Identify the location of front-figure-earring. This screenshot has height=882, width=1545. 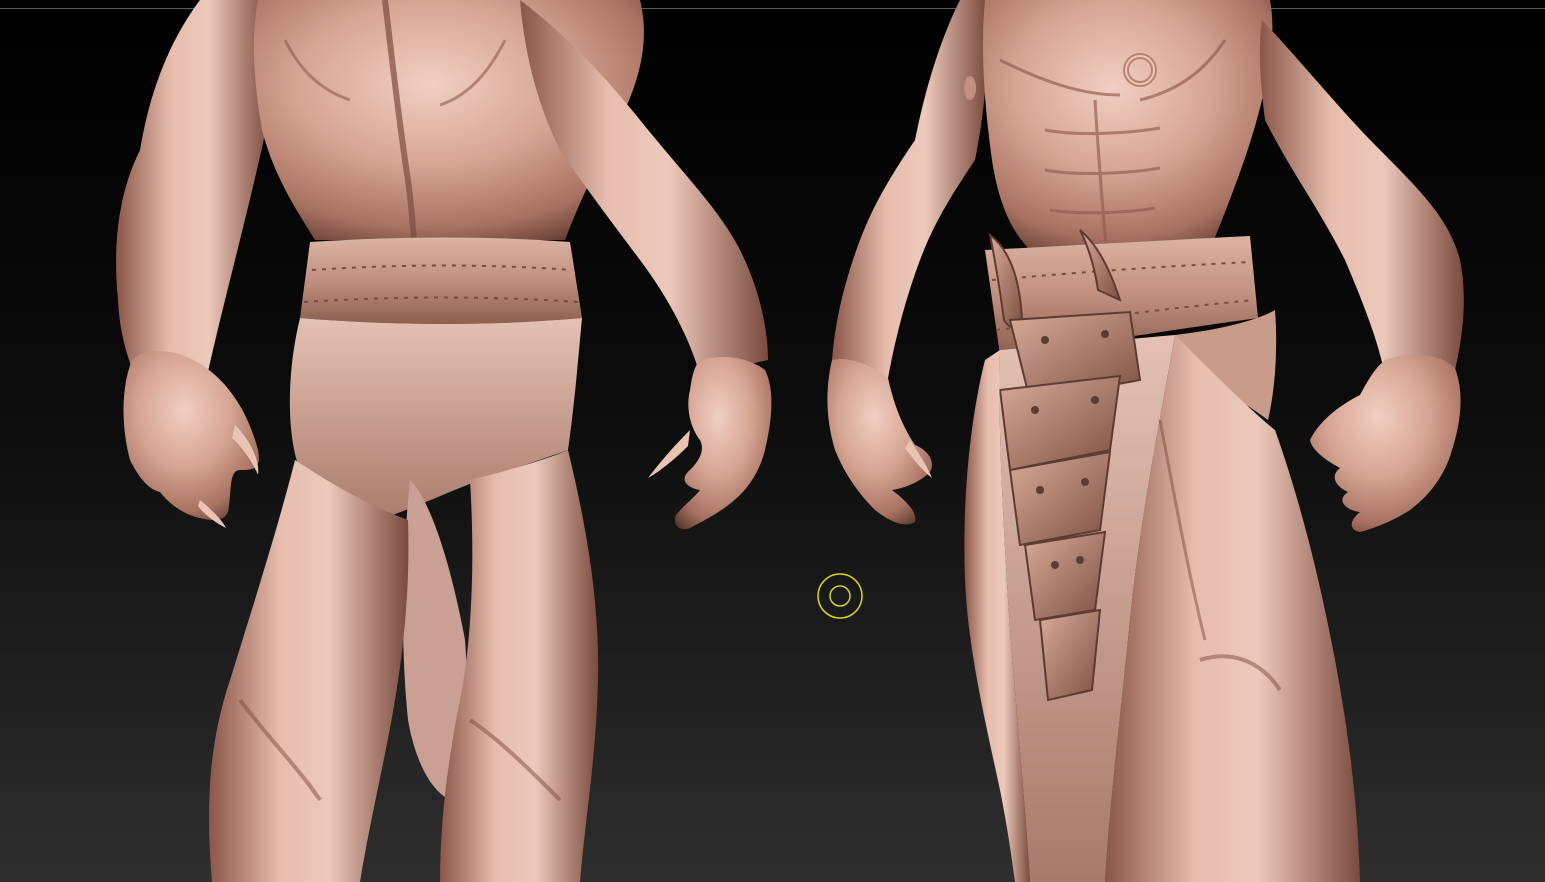
(970, 88).